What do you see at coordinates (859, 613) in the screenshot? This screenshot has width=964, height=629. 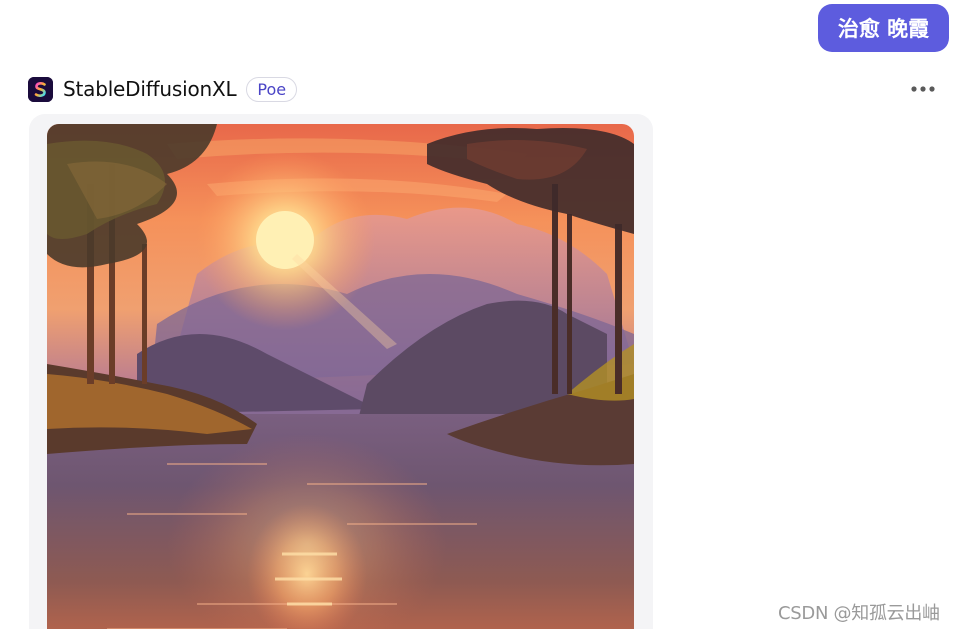 I see `csdn-watermark: CSDN @知孤云出岫` at bounding box center [859, 613].